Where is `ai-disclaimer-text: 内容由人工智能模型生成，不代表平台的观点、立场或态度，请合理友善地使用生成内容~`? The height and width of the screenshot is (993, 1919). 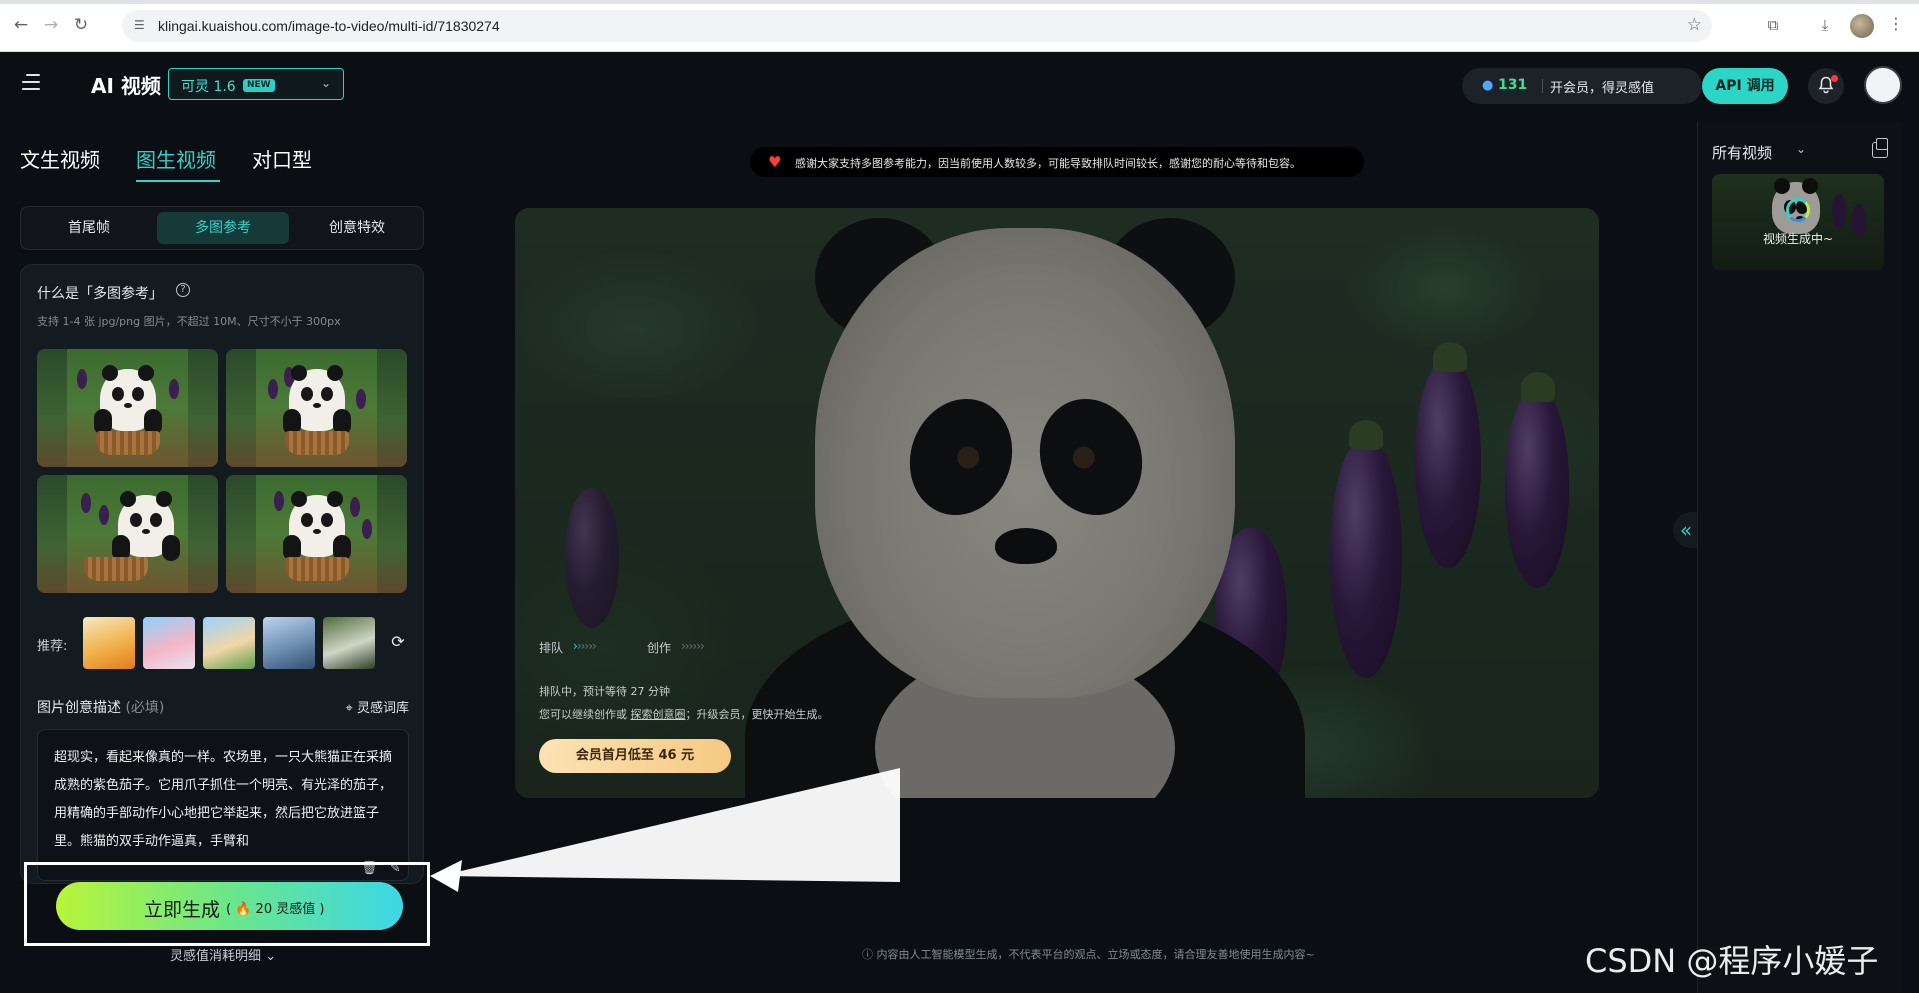
ai-disclaimer-text: 内容由人工智能模型生成，不代表平台的观点、立场或态度，请合理友善地使用生成内容~ is located at coordinates (1095, 954).